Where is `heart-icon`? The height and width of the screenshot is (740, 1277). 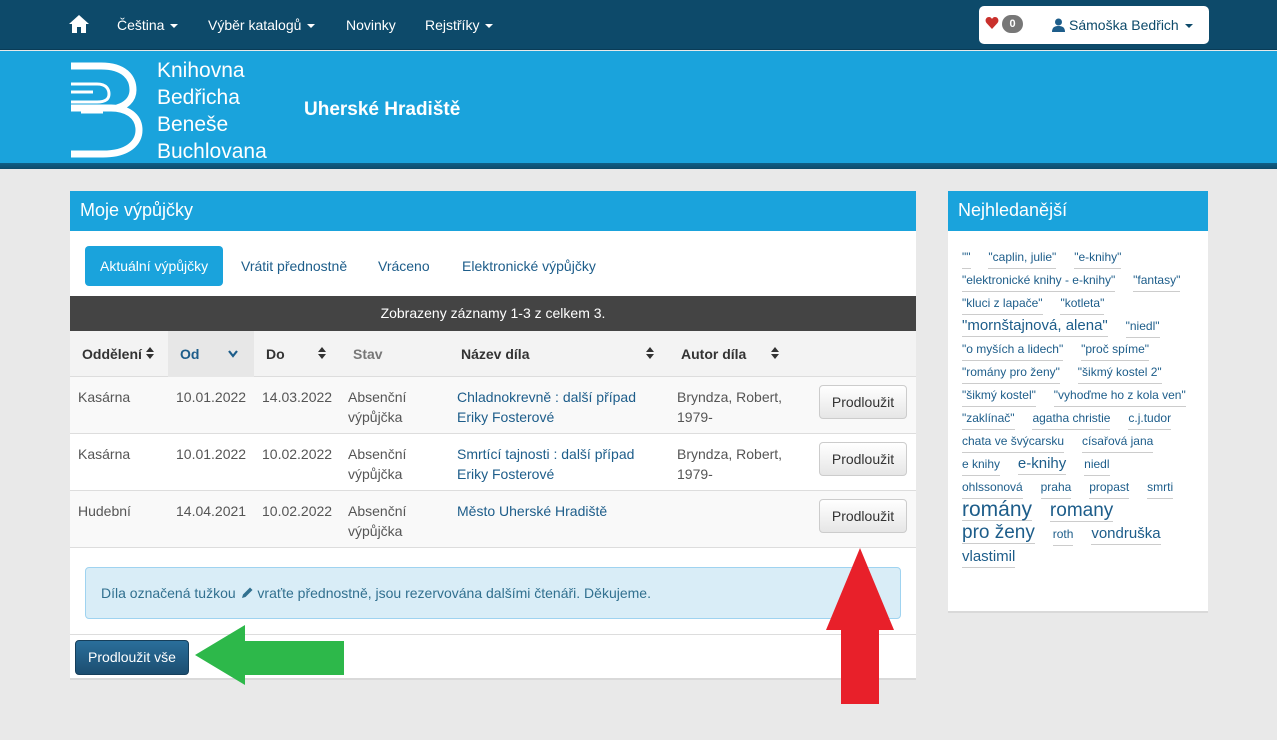 heart-icon is located at coordinates (992, 23).